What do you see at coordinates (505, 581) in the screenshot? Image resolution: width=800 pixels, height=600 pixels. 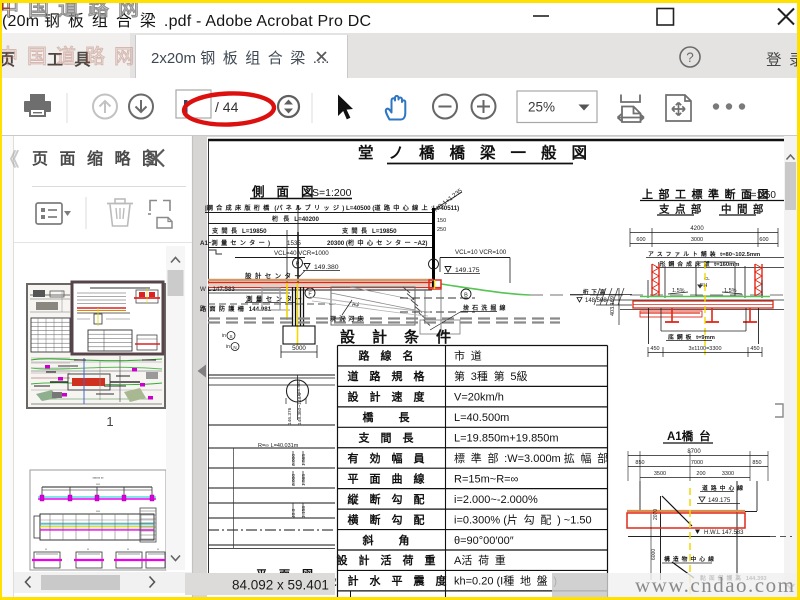 I see `svg-text: kh=0.20 (I種地盤)` at bounding box center [505, 581].